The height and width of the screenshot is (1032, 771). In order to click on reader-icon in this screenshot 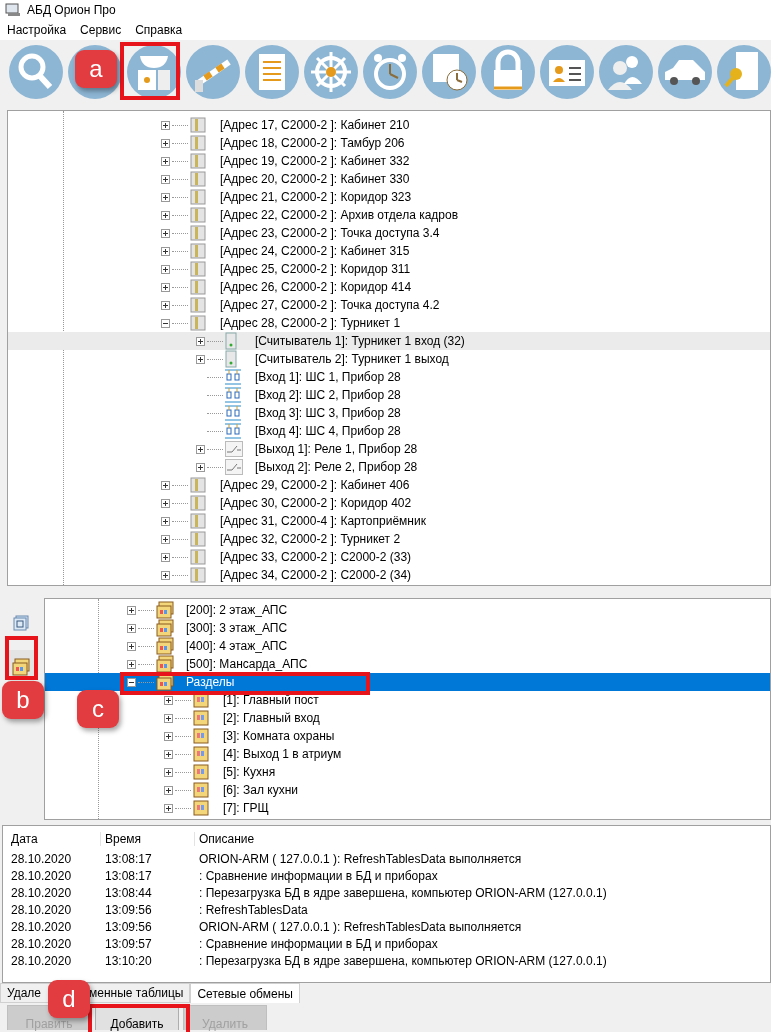, I will do `click(231, 341)`.